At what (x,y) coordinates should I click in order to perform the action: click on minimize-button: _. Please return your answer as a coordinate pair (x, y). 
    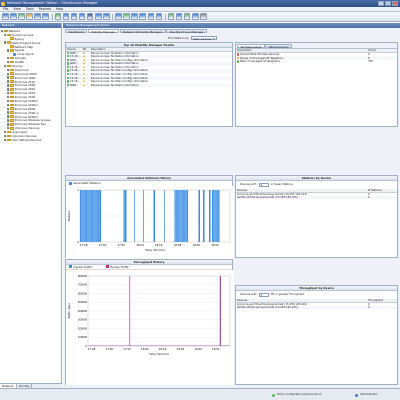
    Looking at the image, I should click on (381, 3).